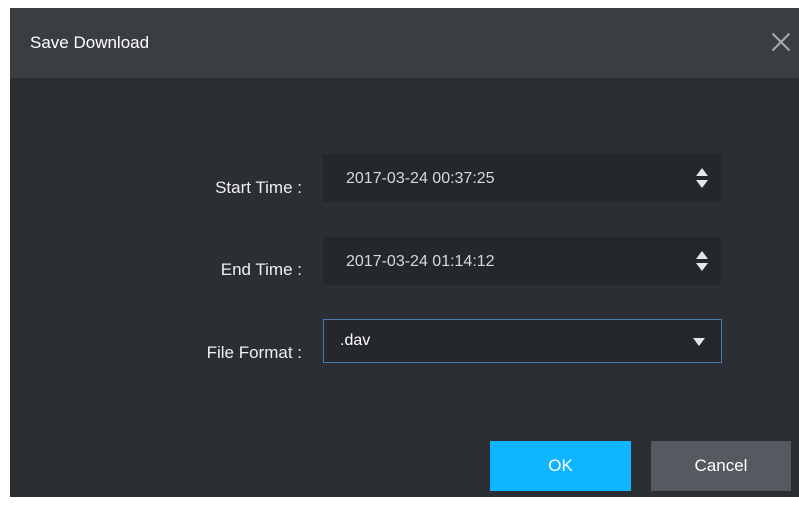 The height and width of the screenshot is (505, 799). Describe the element at coordinates (254, 352) in the screenshot. I see `file-format-label: File Format :` at that location.